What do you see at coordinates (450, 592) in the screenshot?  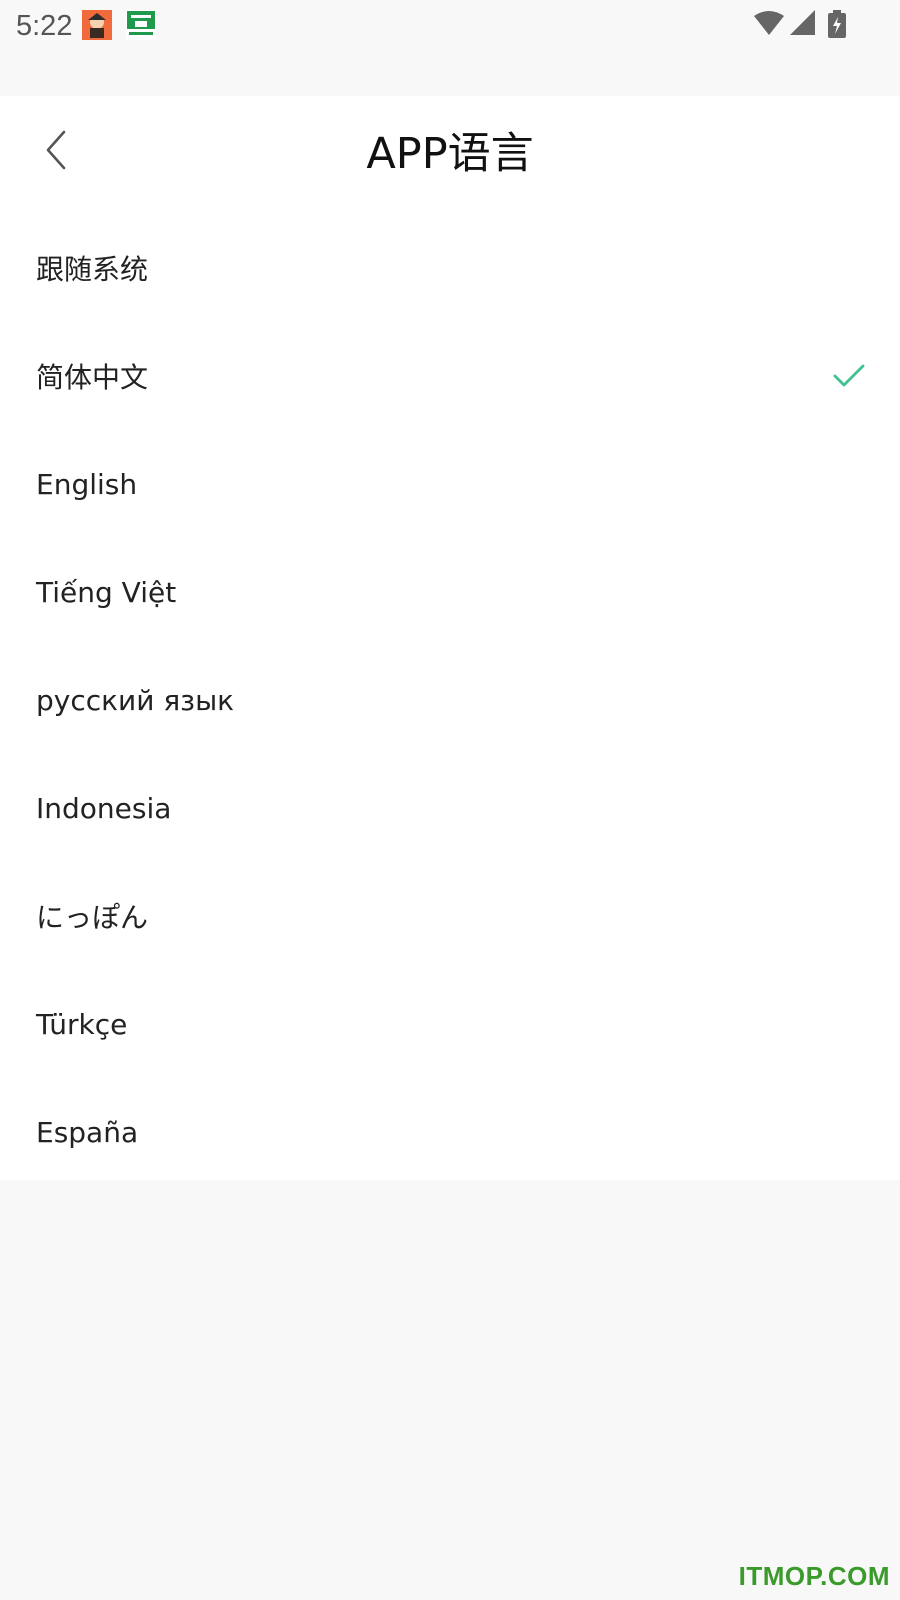 I see `language-item-vietnamese: Tiếng Việt` at bounding box center [450, 592].